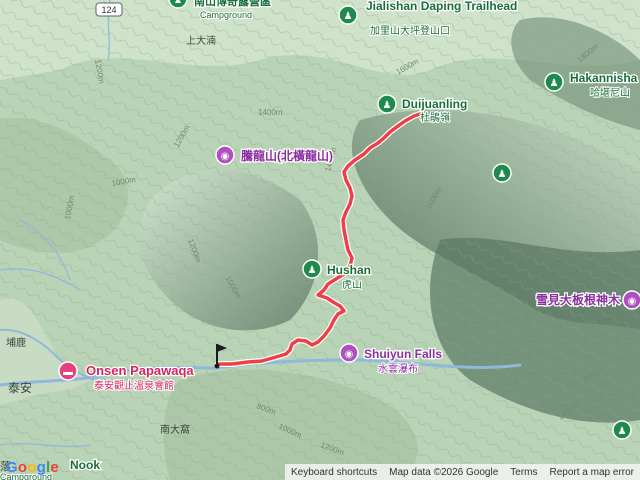 The height and width of the screenshot is (480, 640). I want to click on poi-label: Hushan, so click(349, 270).